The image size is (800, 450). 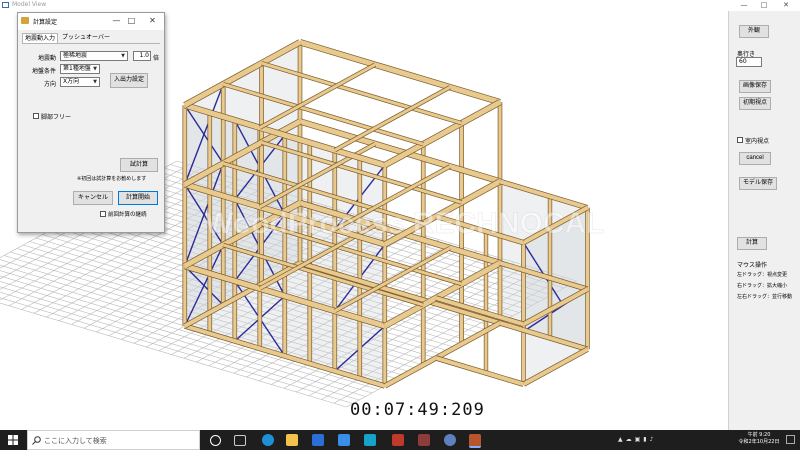 I want to click on m-app-icon, so click(x=398, y=440).